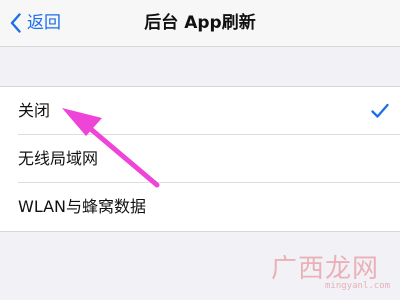 The image size is (400, 300). What do you see at coordinates (358, 286) in the screenshot?
I see `watermark-url: mingyanl.com` at bounding box center [358, 286].